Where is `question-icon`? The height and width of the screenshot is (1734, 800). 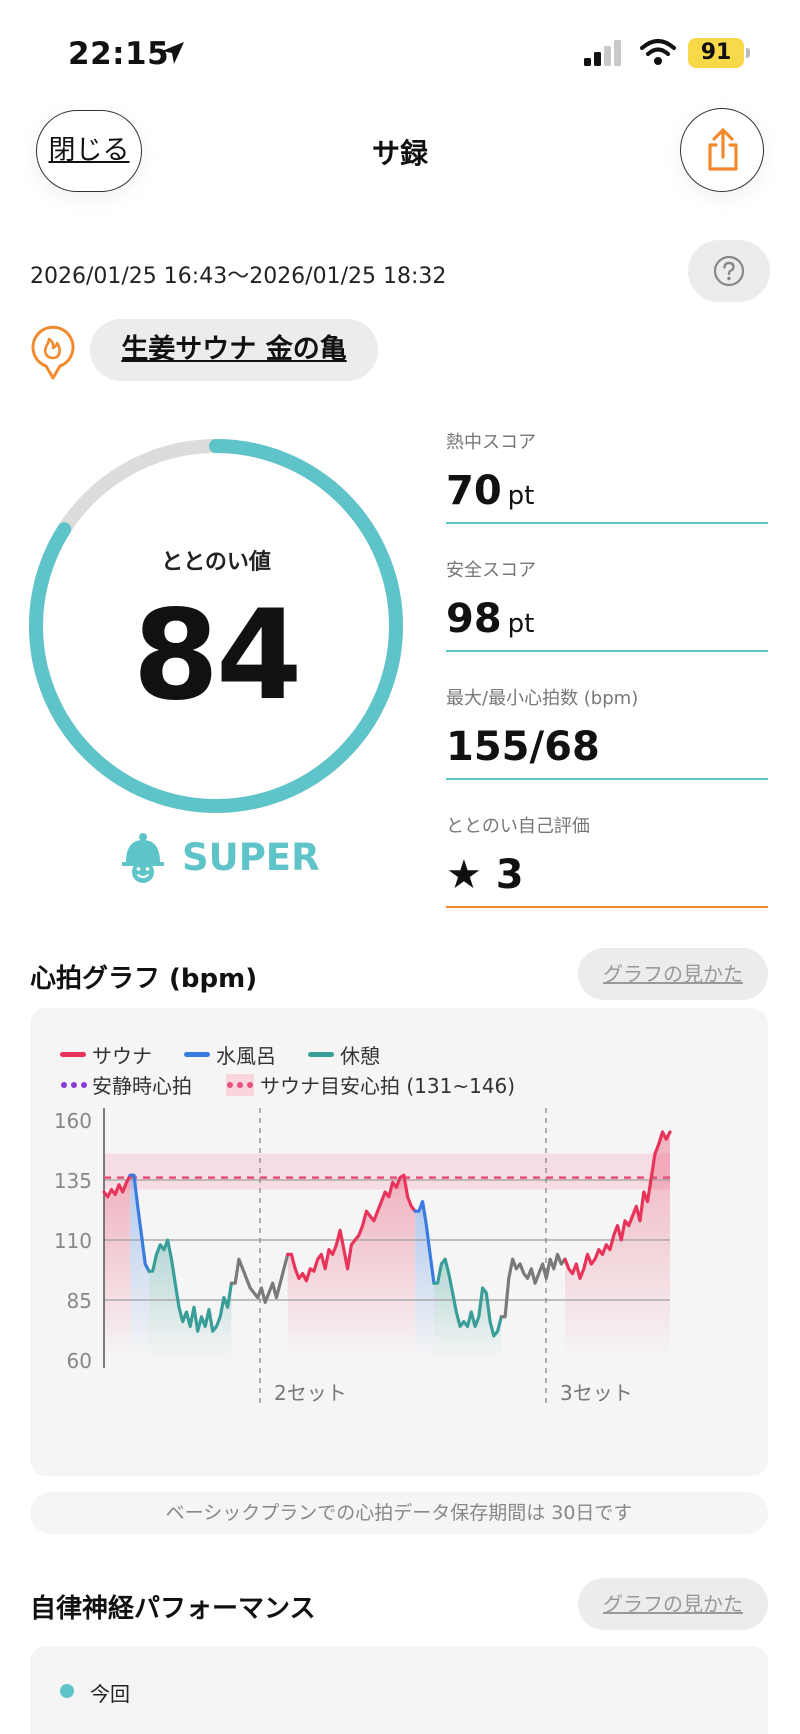
question-icon is located at coordinates (729, 271).